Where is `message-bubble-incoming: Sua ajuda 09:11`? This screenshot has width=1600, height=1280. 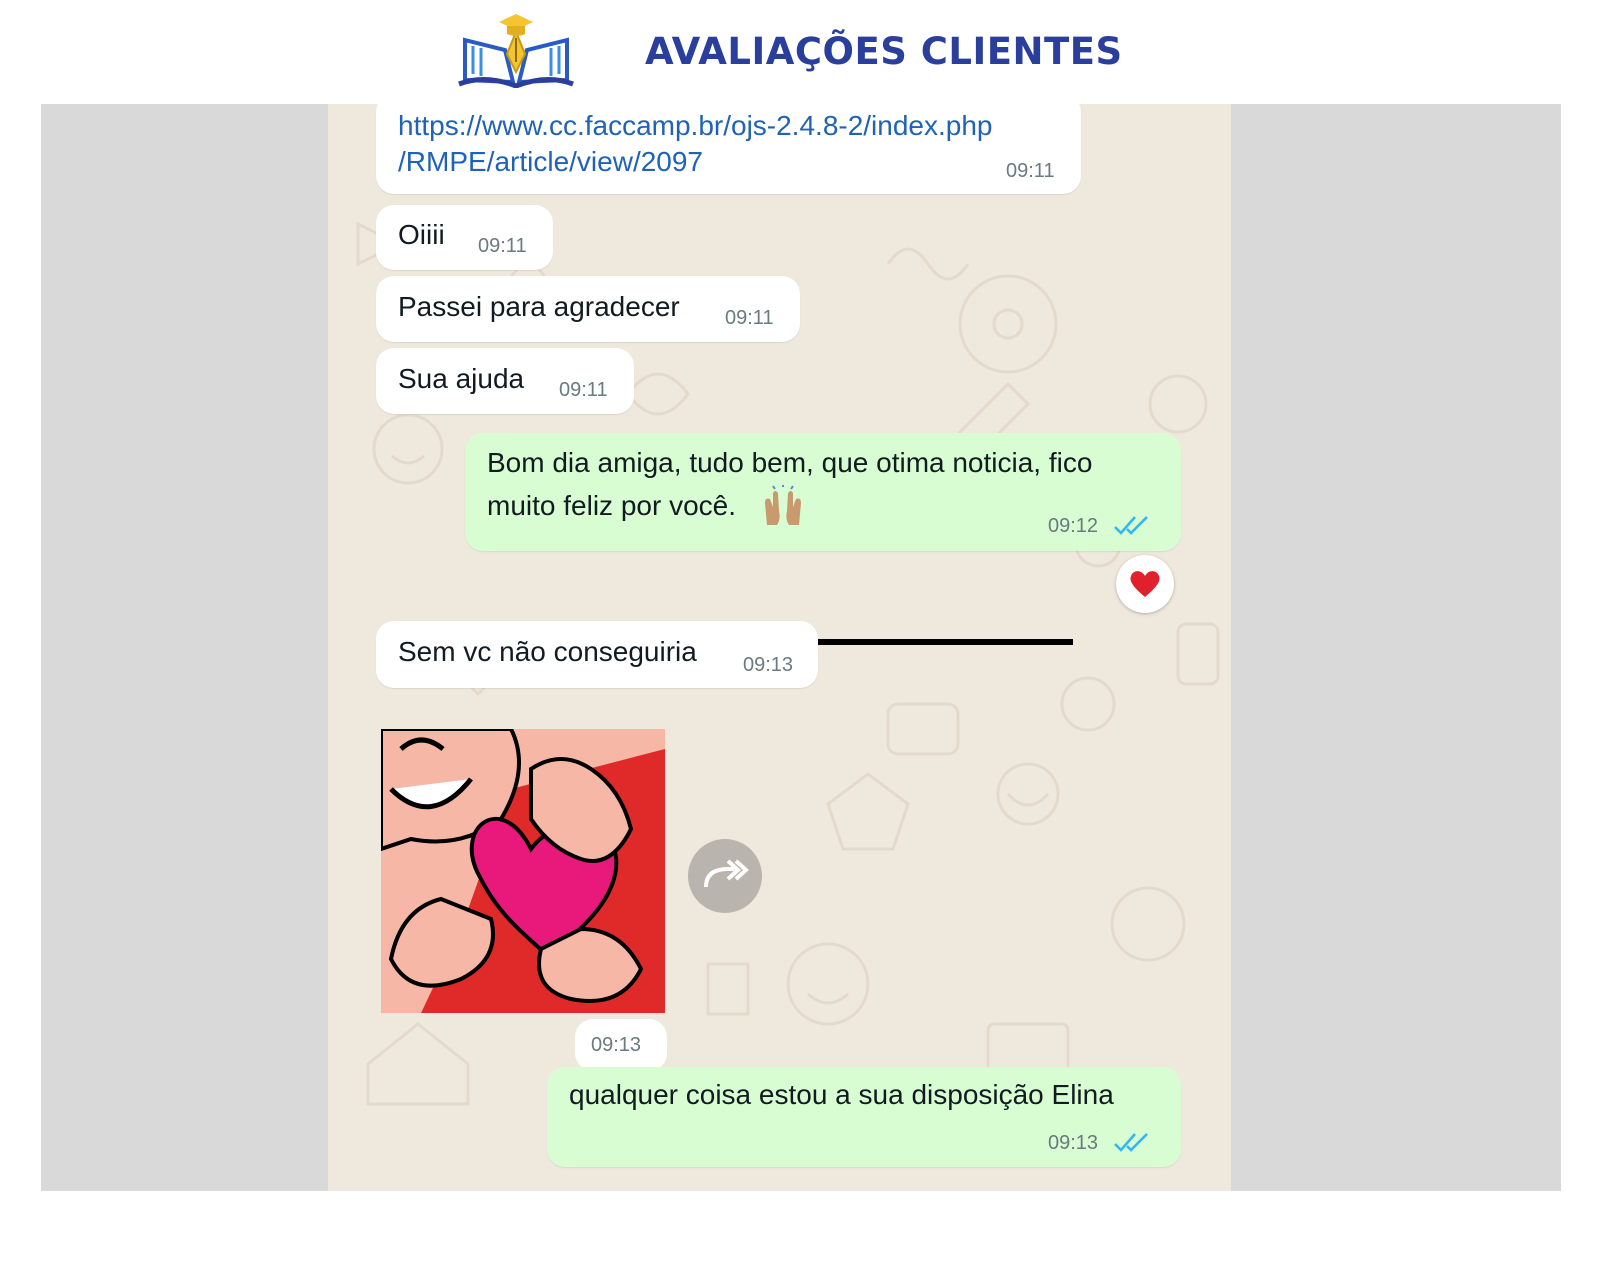
message-bubble-incoming: Sua ajuda 09:11 is located at coordinates (505, 381).